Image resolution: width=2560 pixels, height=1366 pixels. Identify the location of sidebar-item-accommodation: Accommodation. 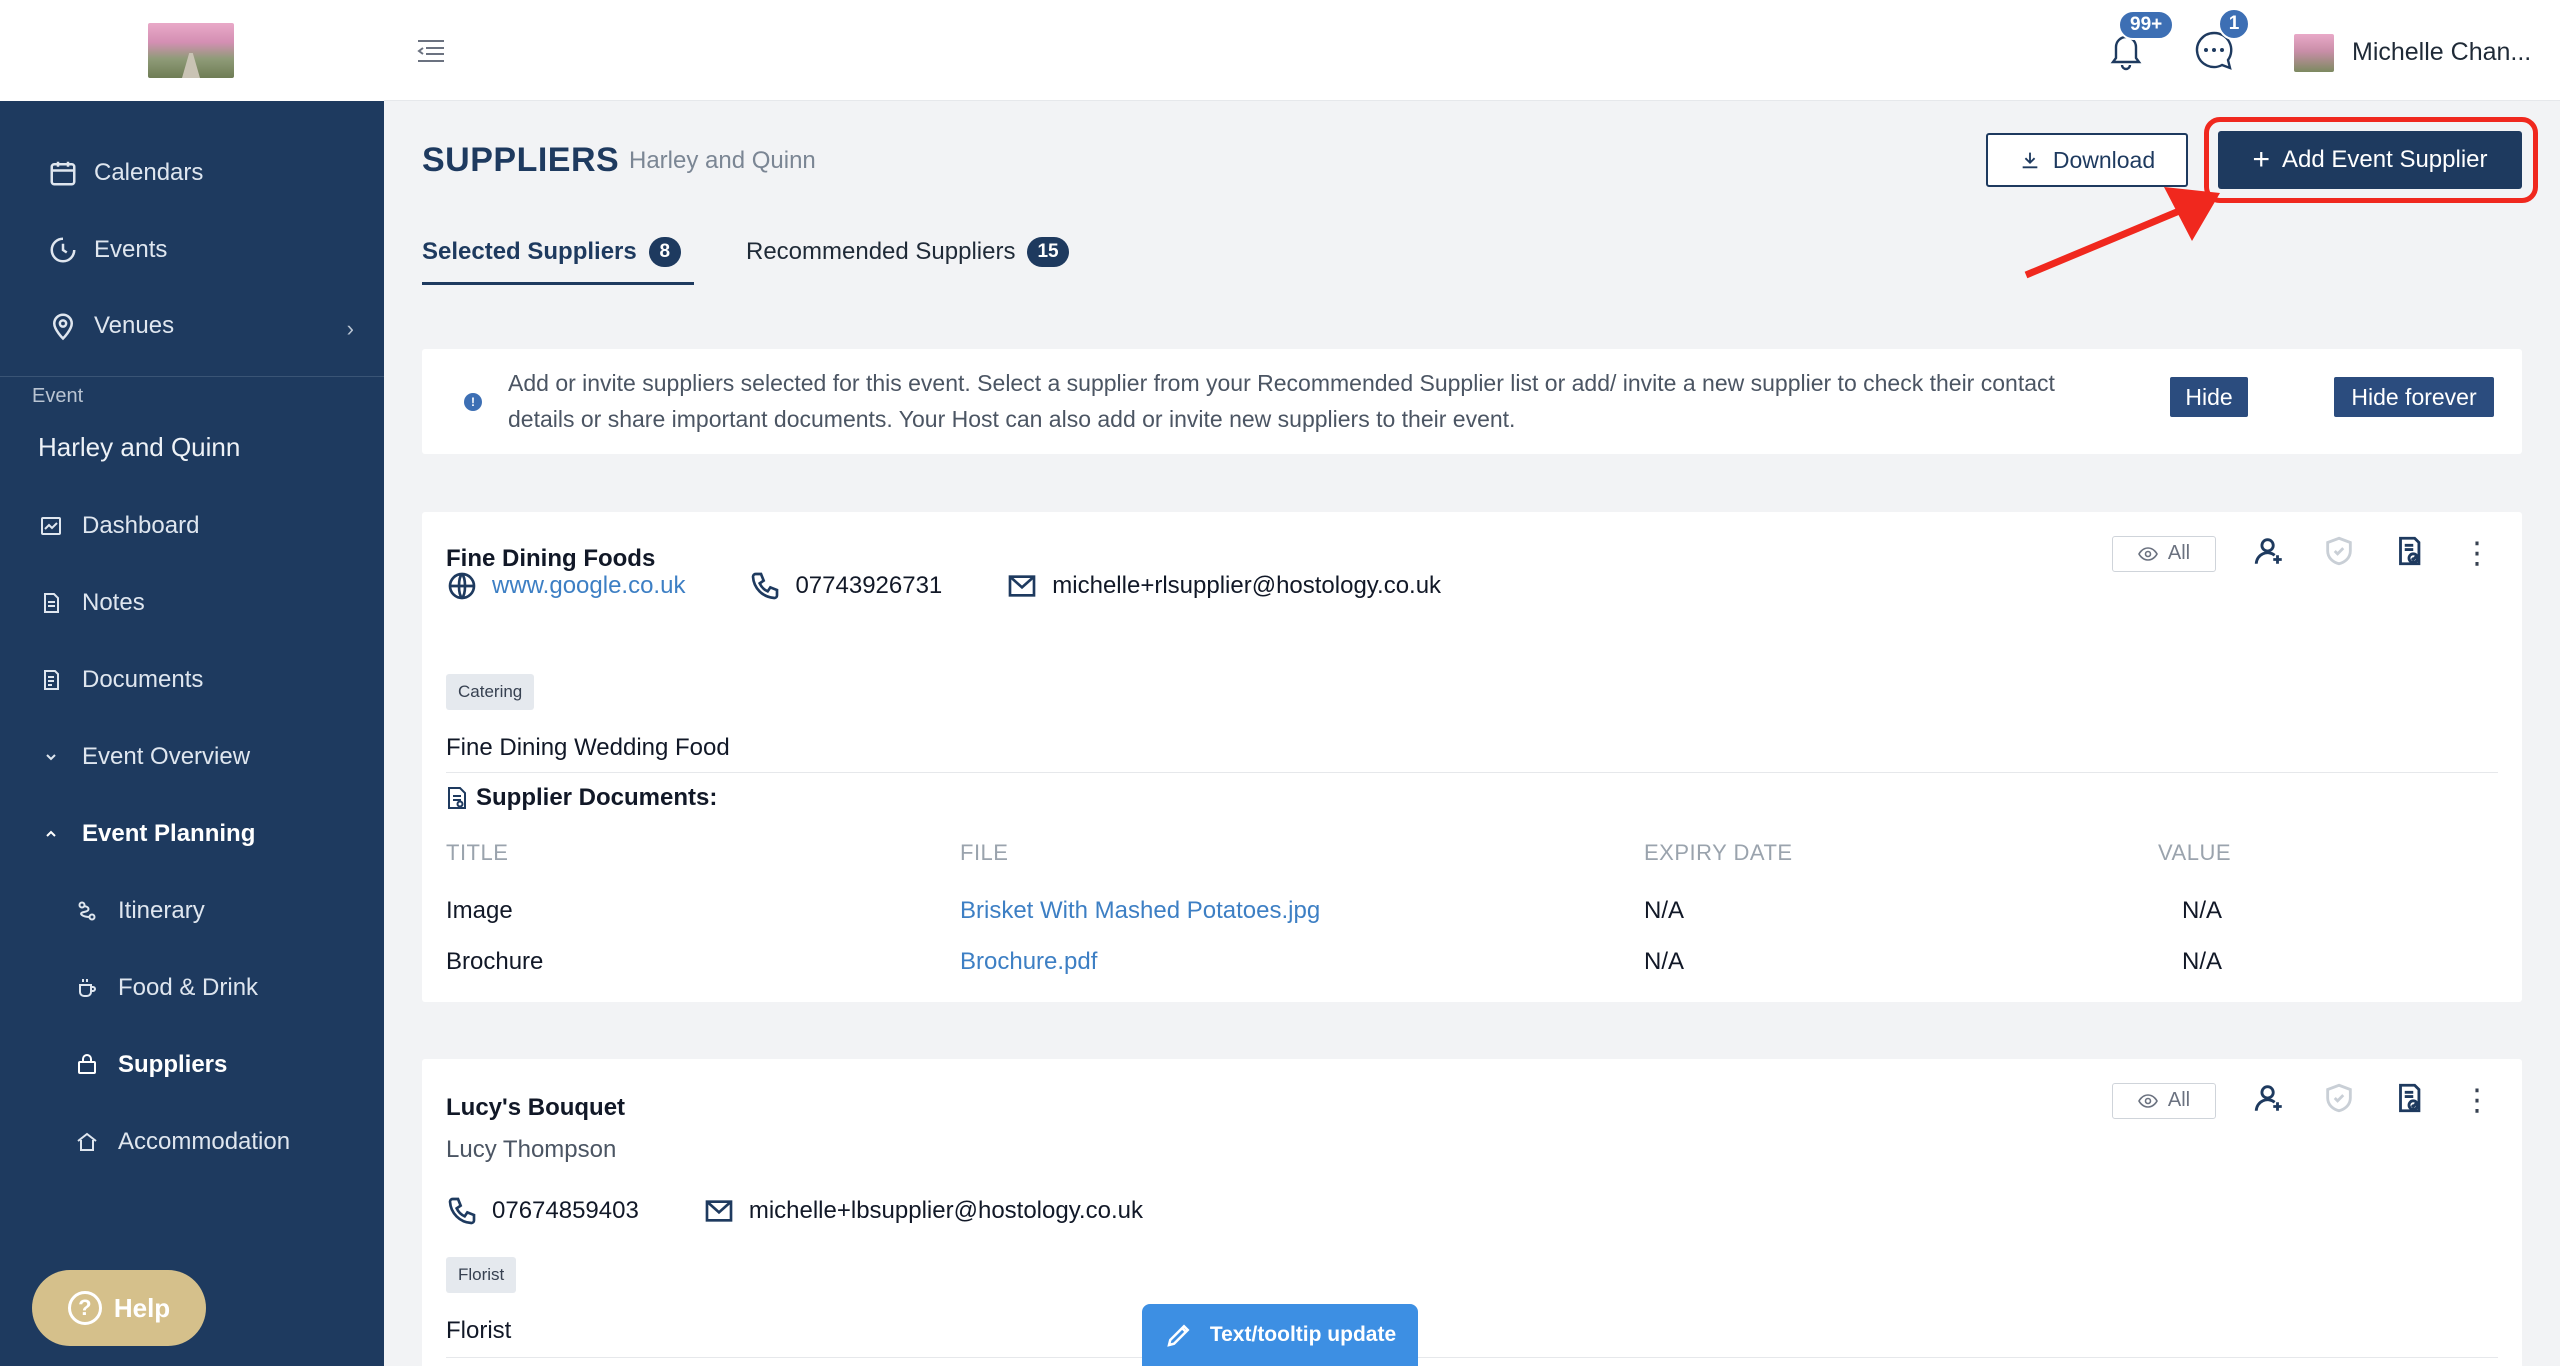
(192, 1142).